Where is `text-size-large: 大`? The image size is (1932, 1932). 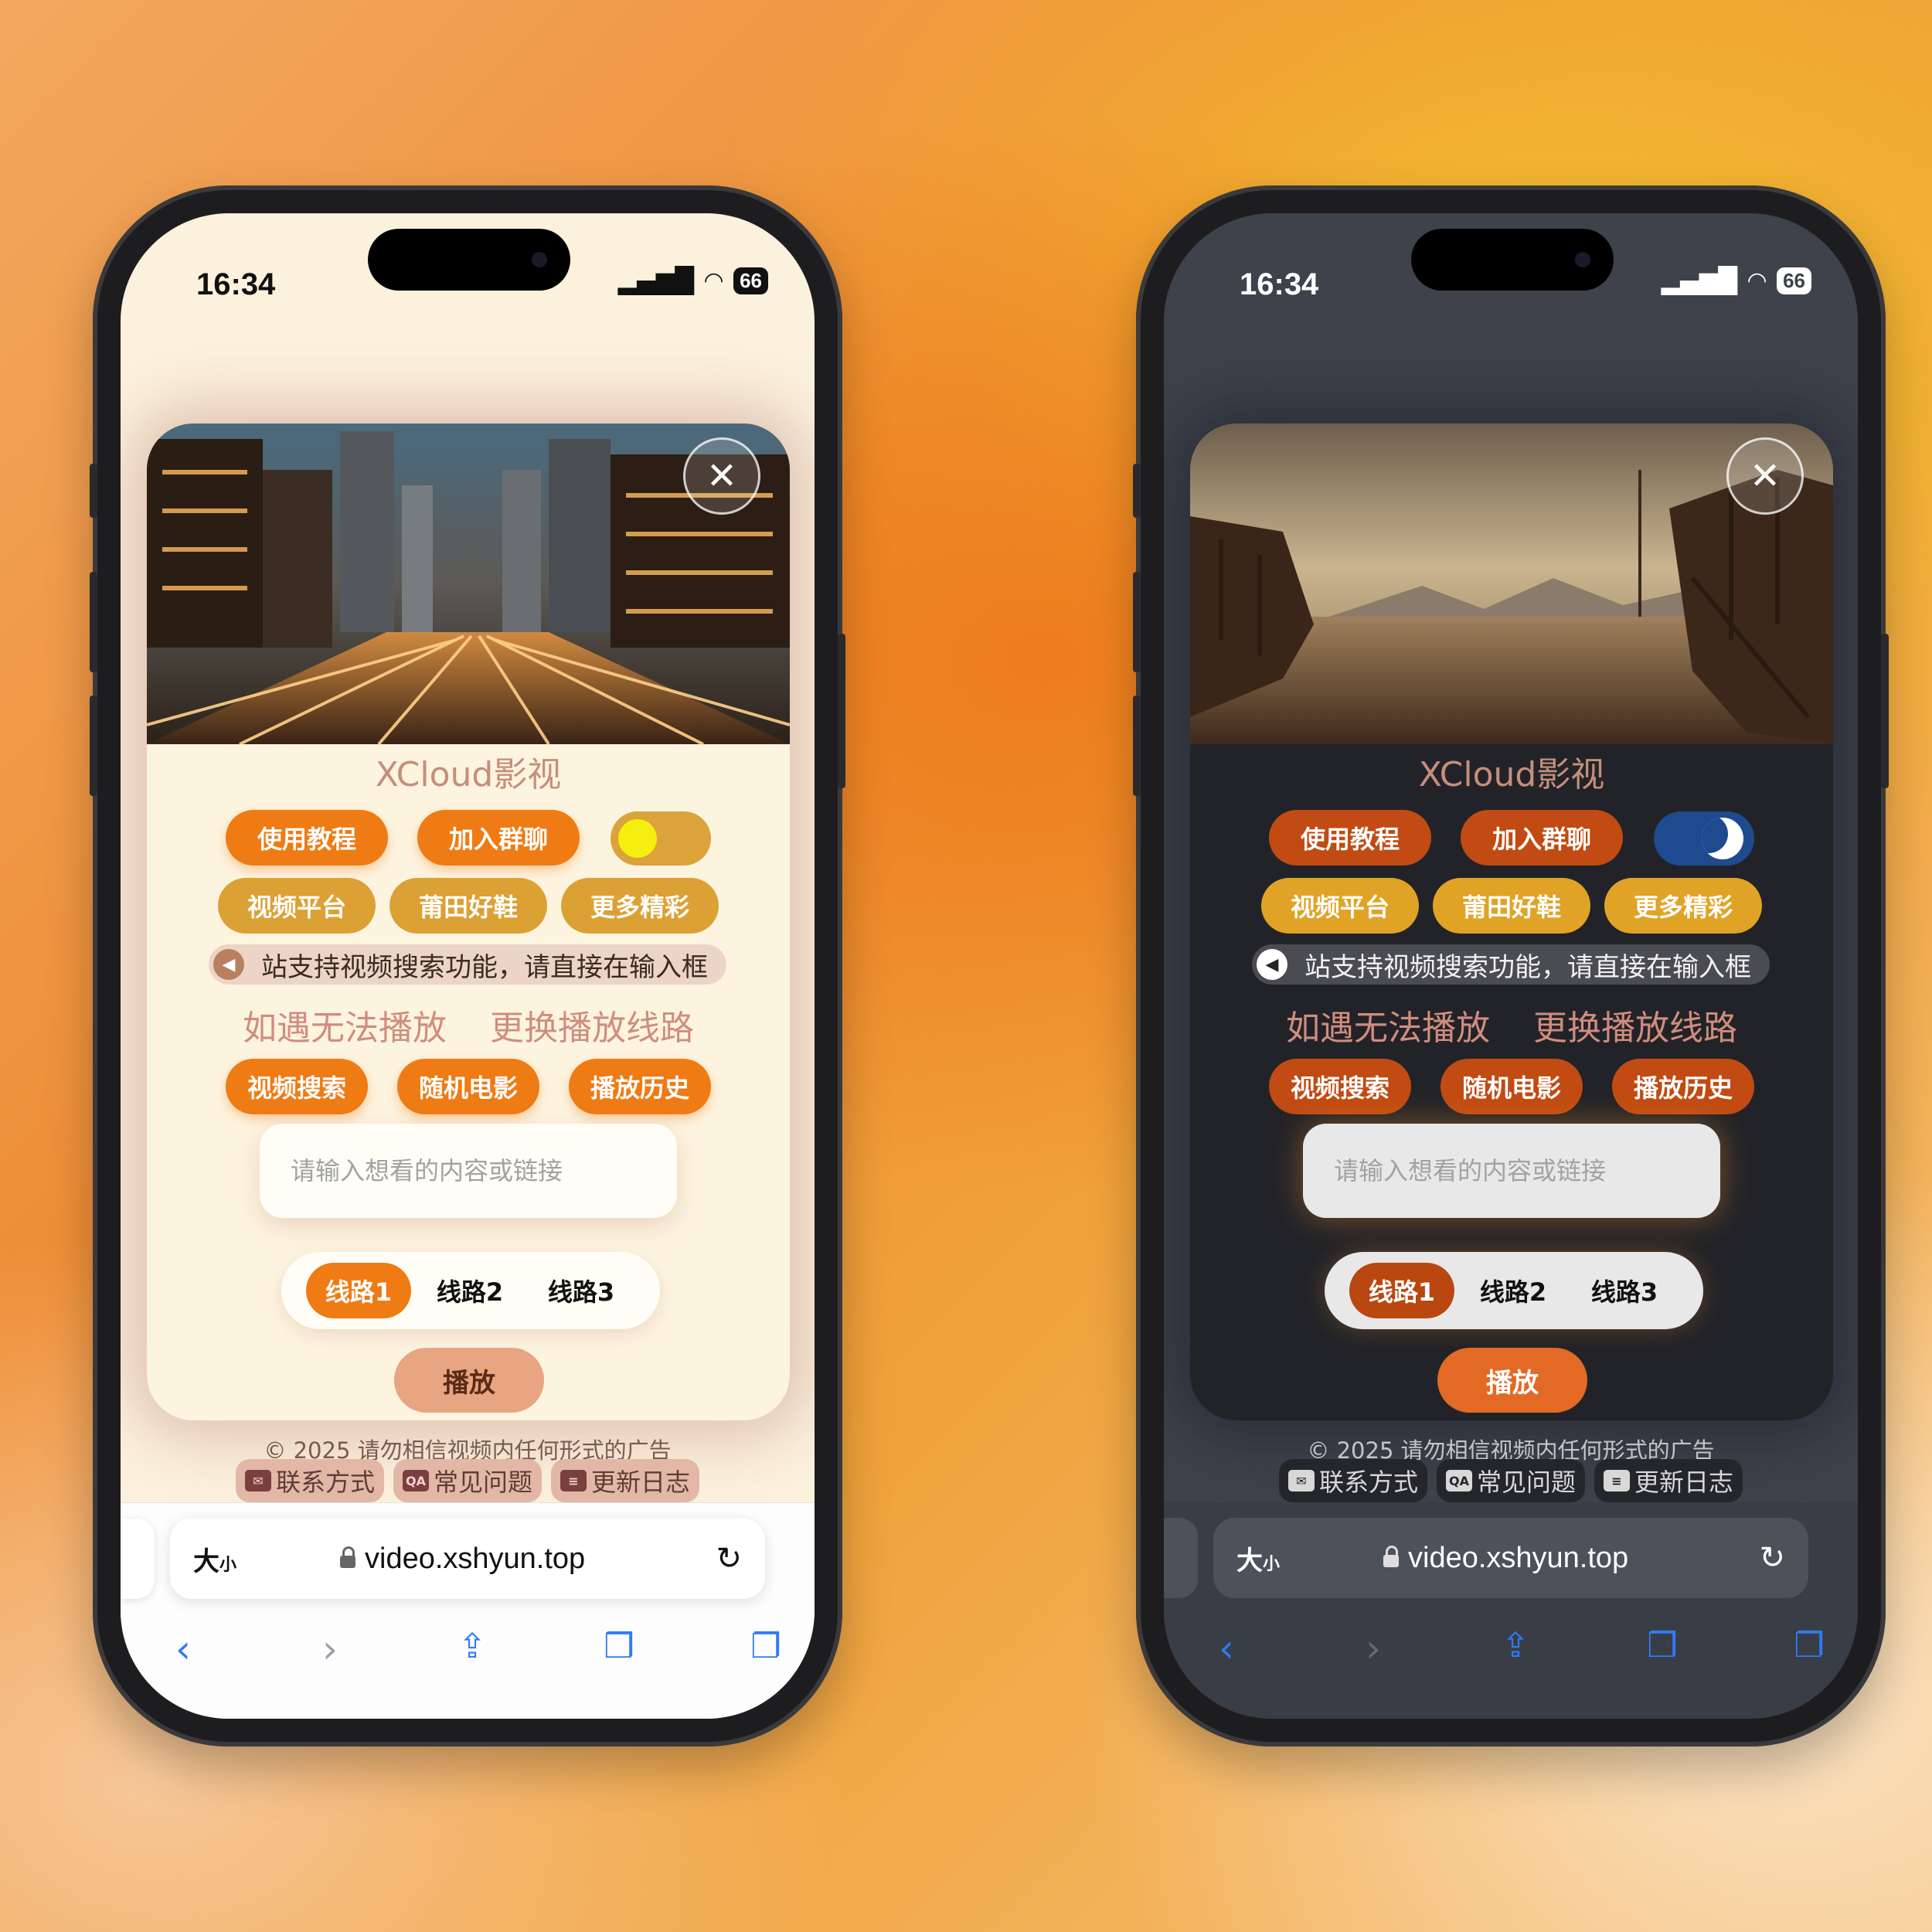 text-size-large: 大 is located at coordinates (206, 1561).